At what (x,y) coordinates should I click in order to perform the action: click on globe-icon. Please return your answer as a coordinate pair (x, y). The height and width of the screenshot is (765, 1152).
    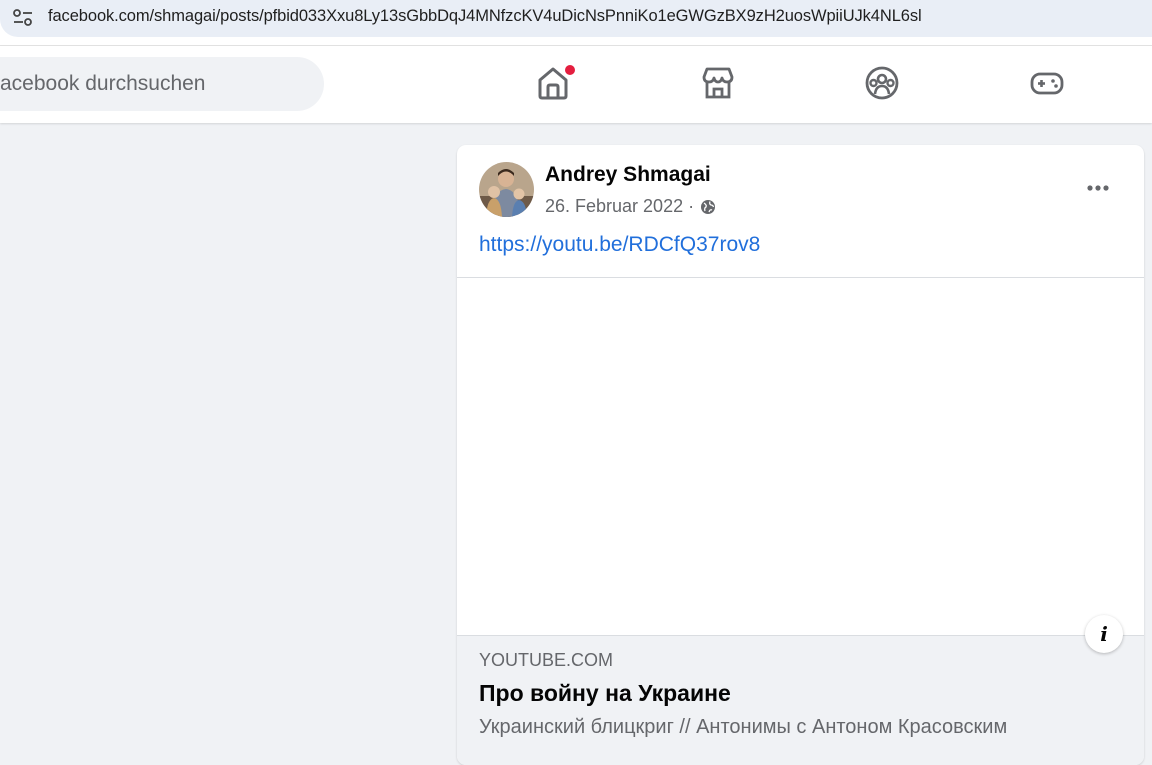
    Looking at the image, I should click on (708, 207).